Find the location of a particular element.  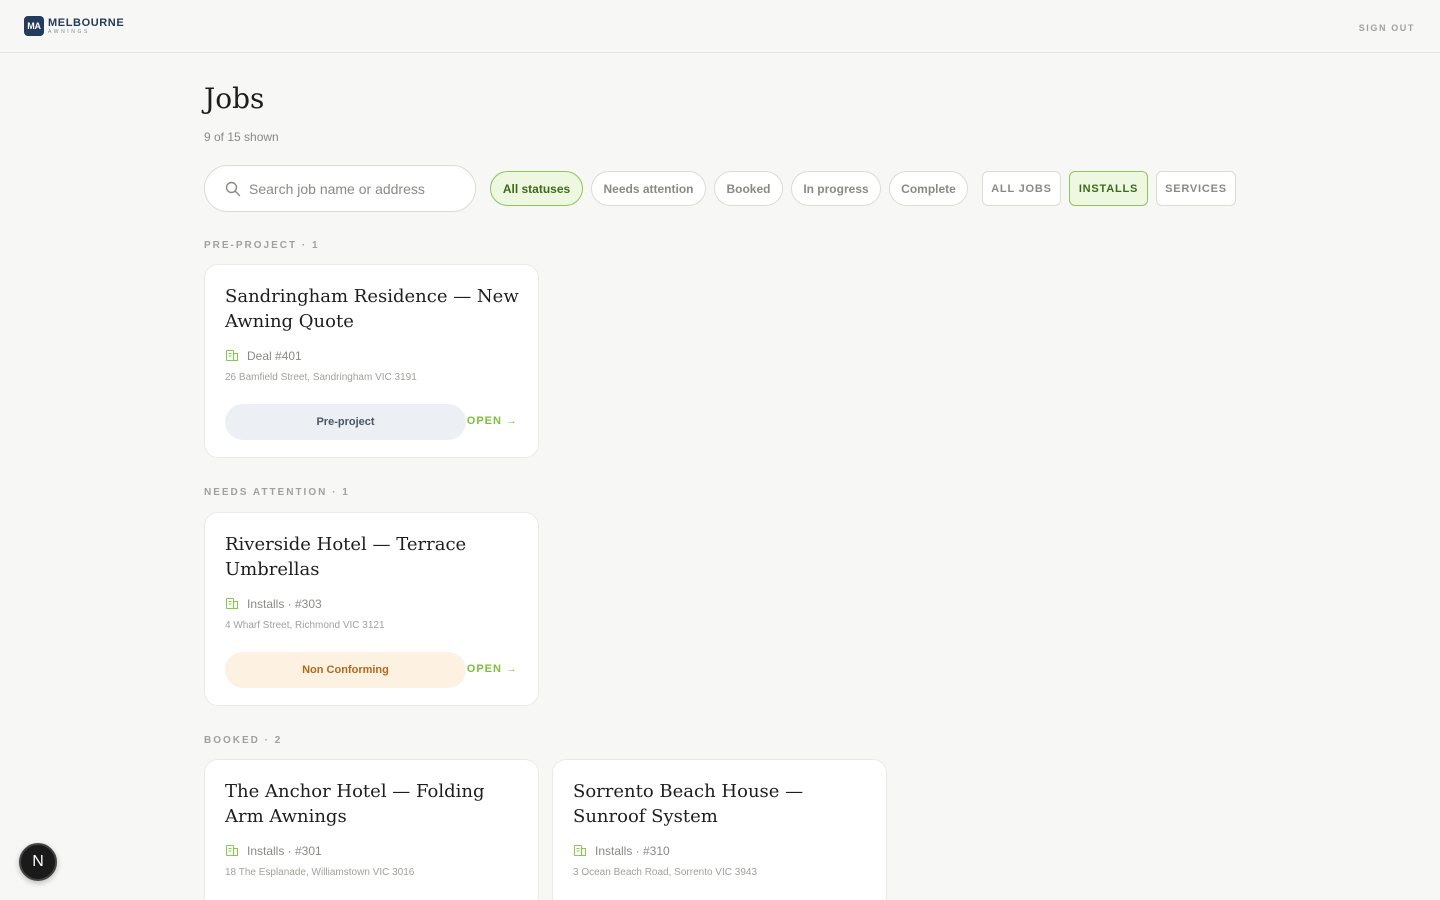

next-dev-button: N is located at coordinates (38, 862).